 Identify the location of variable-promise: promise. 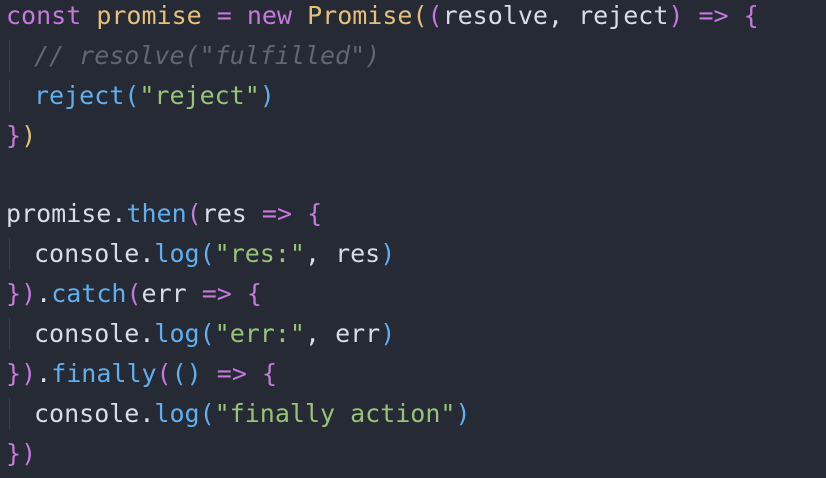
(149, 15).